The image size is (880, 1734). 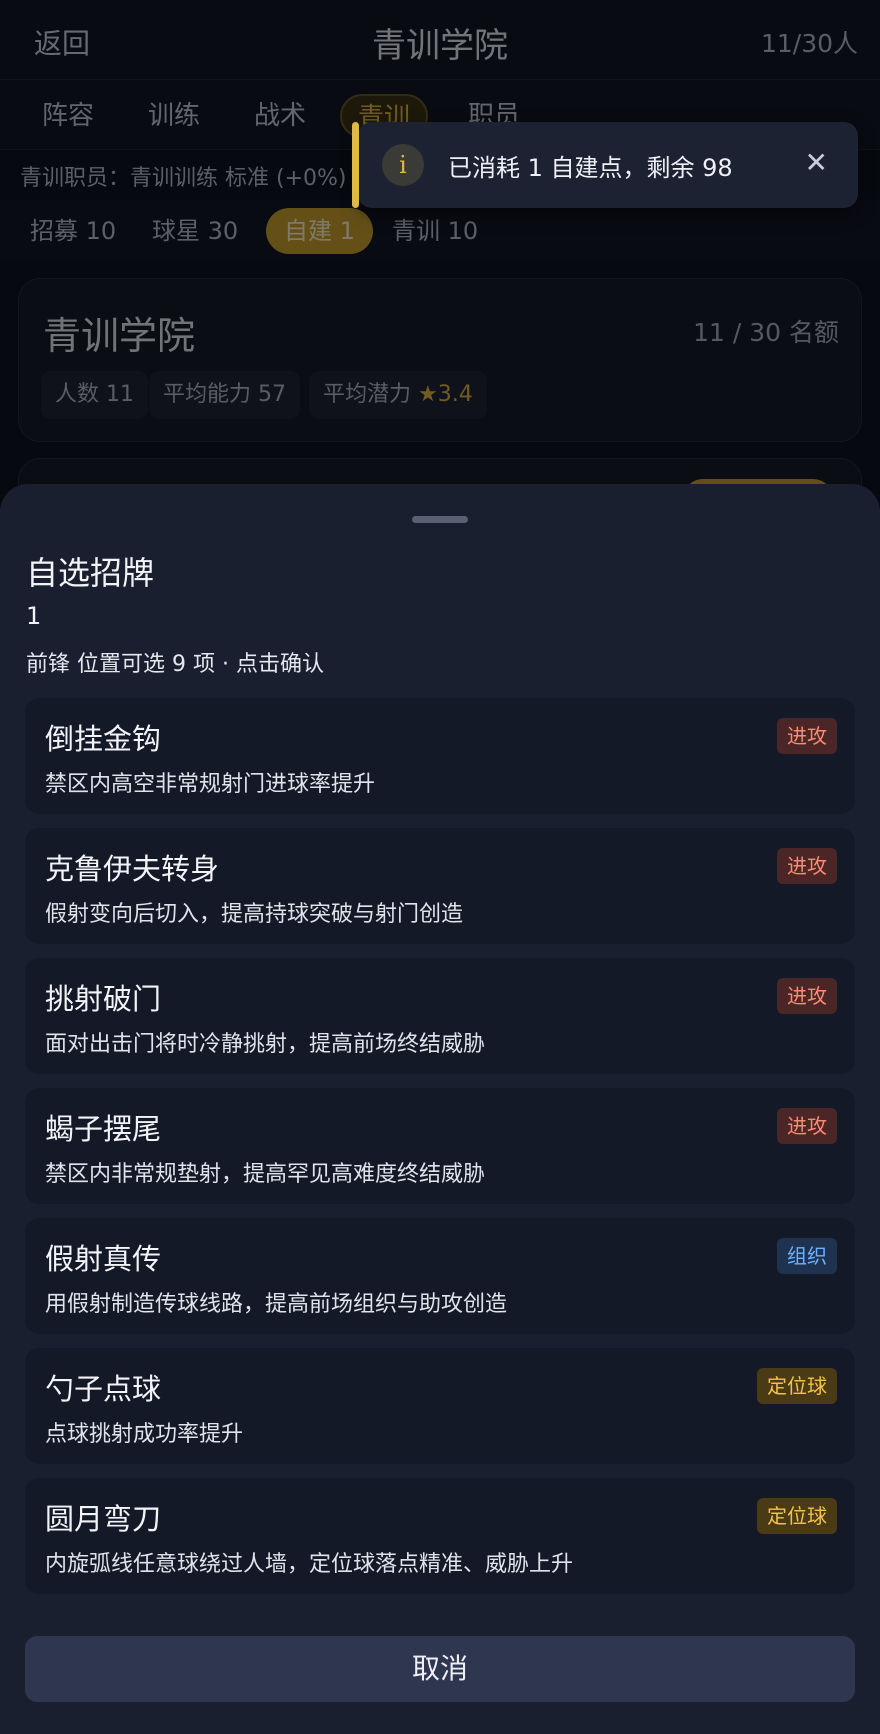 What do you see at coordinates (144, 1434) in the screenshot?
I see `skill-description: 点球挑射成功率提升` at bounding box center [144, 1434].